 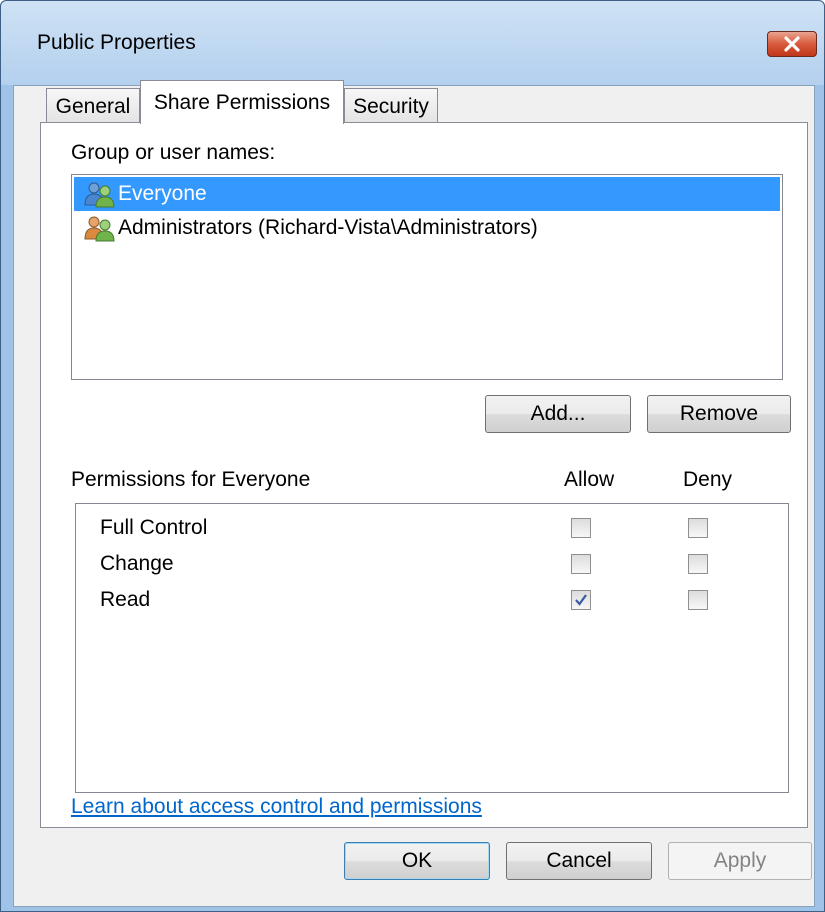 I want to click on tab-general-label: General, so click(x=93, y=106).